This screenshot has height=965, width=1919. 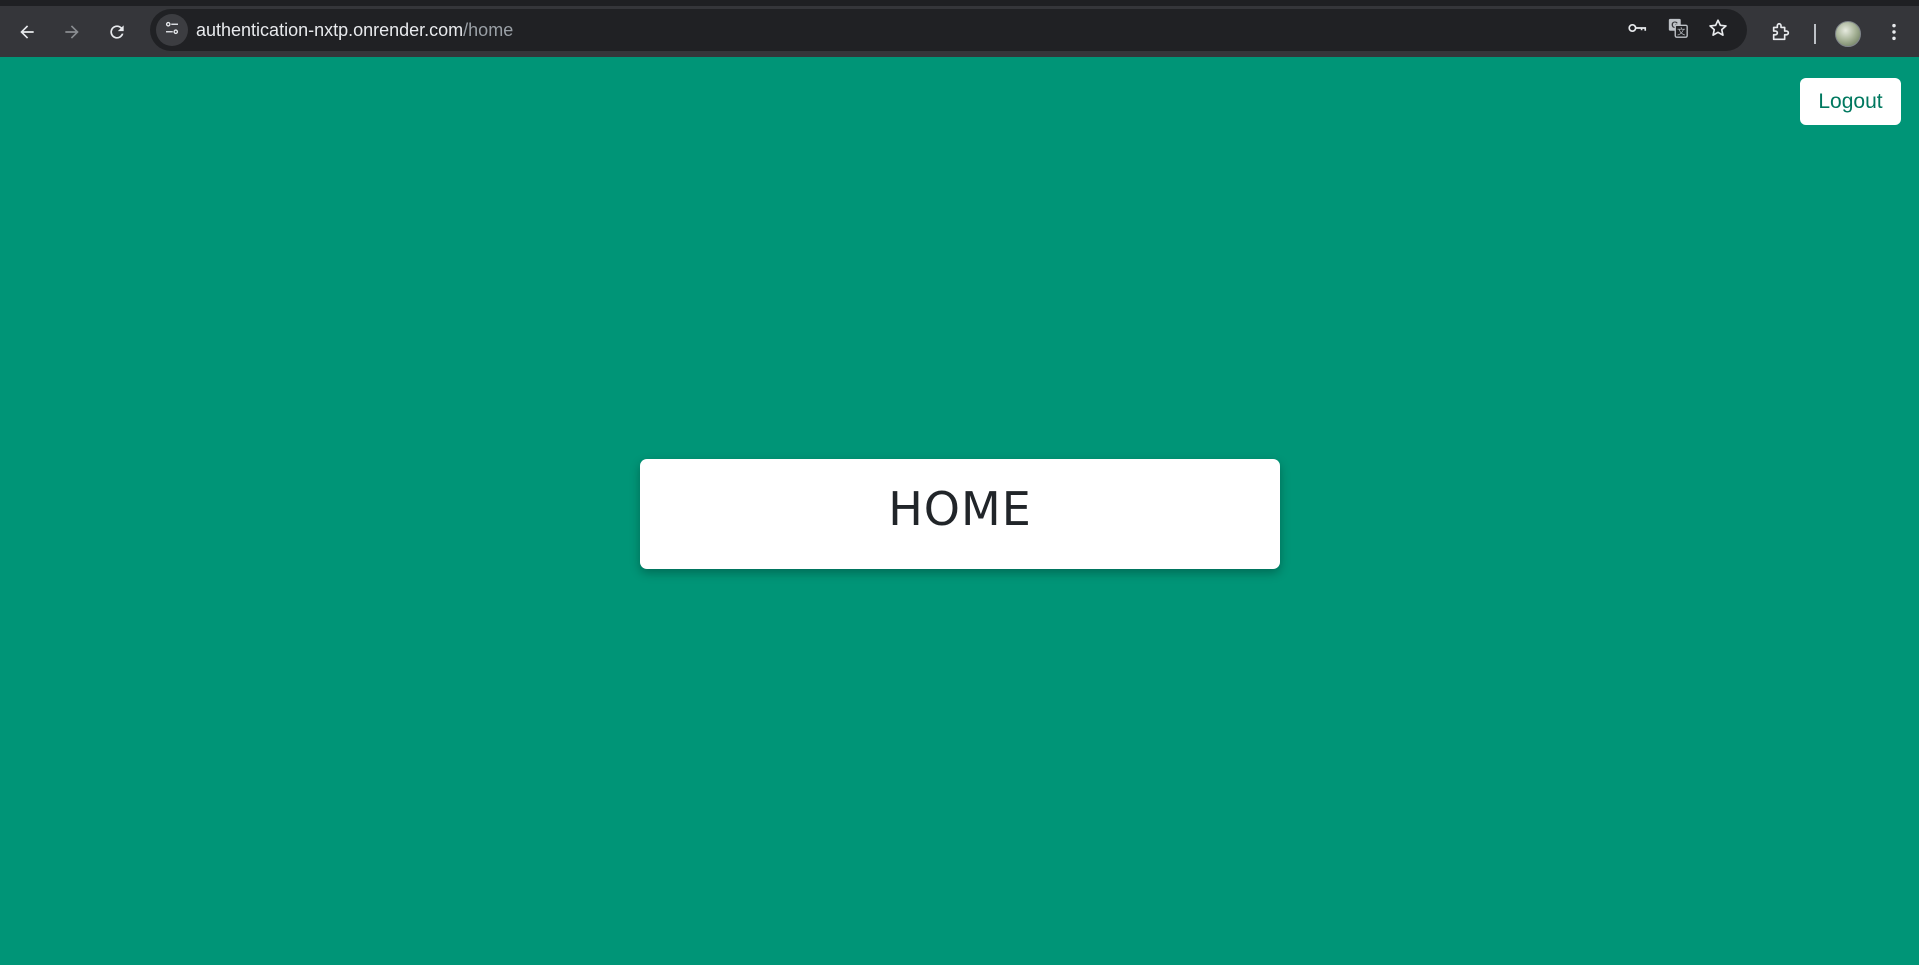 I want to click on svg-text: 文, so click(x=1681, y=31).